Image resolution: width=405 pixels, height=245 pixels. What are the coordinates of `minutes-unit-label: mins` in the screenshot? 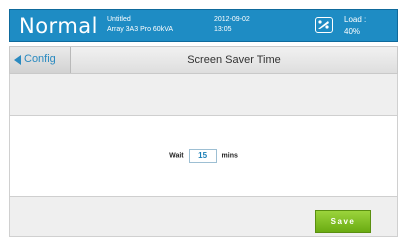 It's located at (229, 156).